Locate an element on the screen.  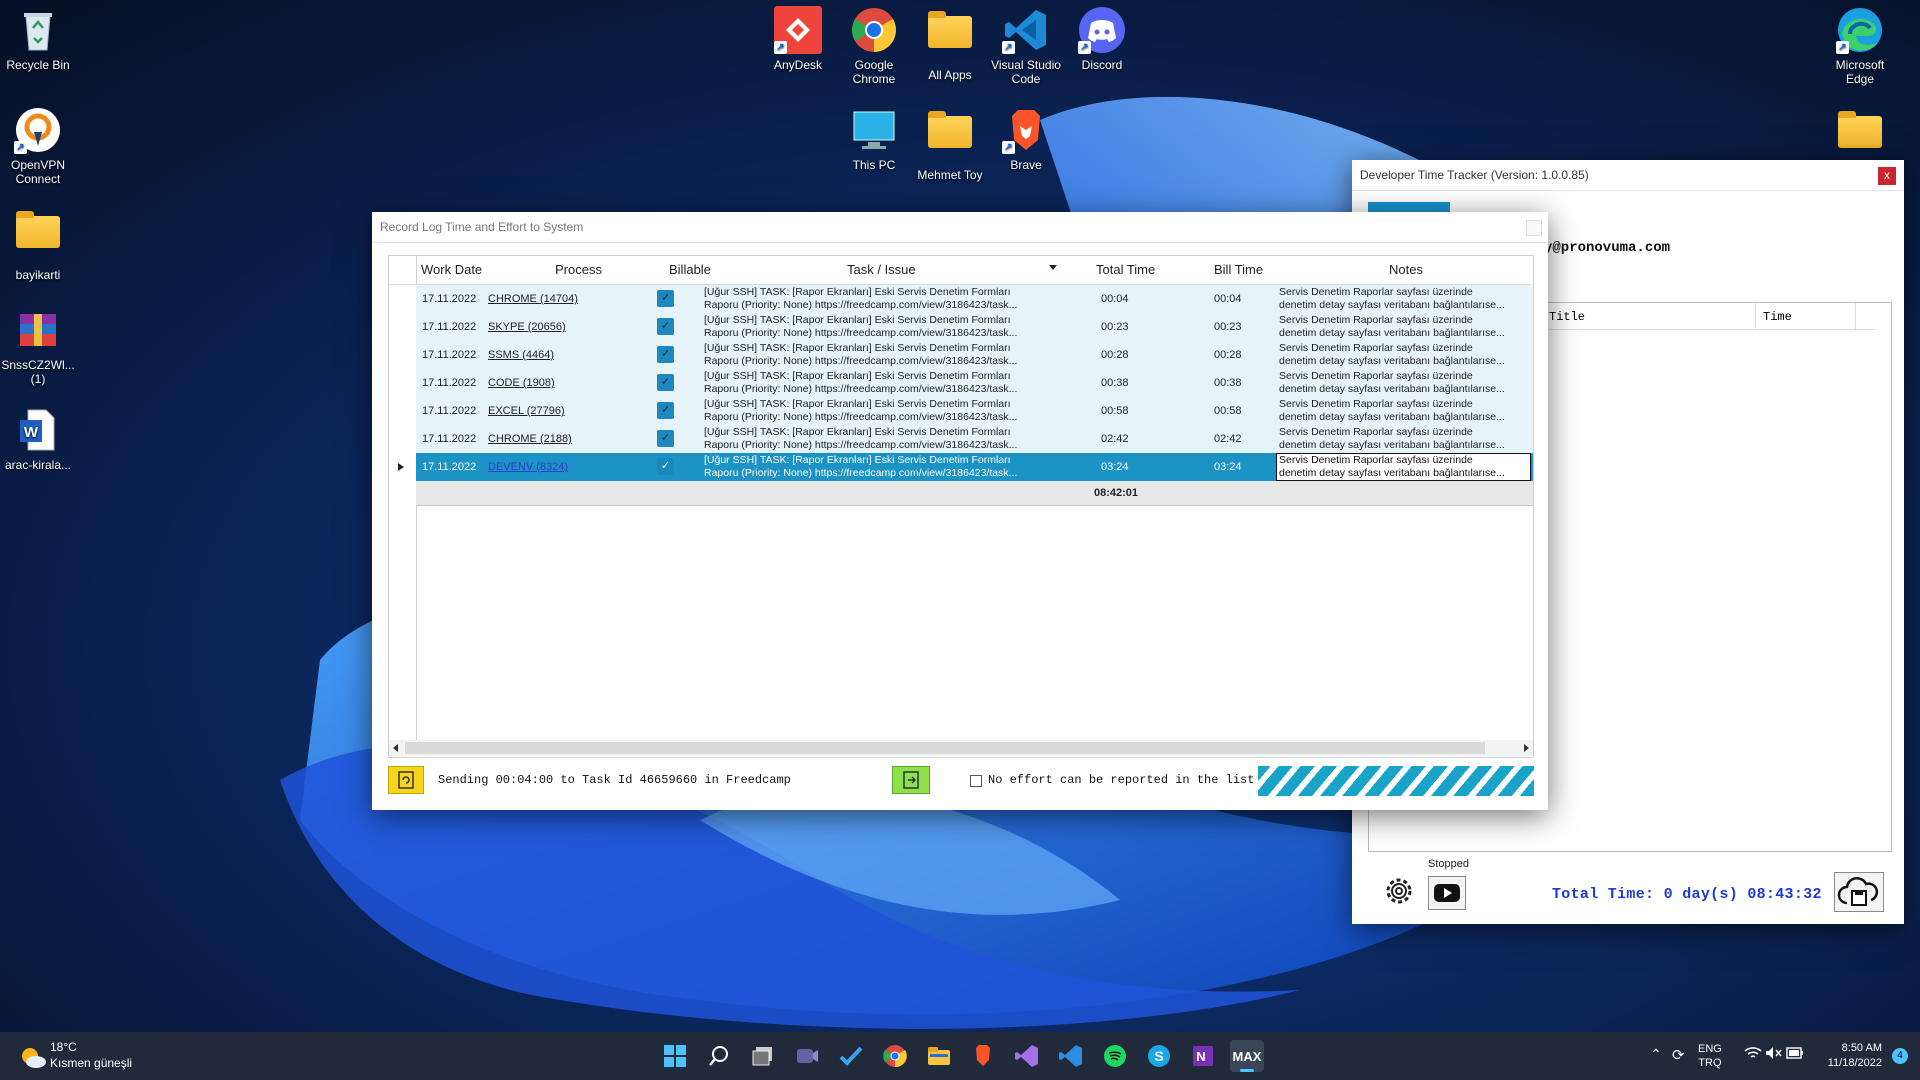
skype-icon: S is located at coordinates (1159, 1056).